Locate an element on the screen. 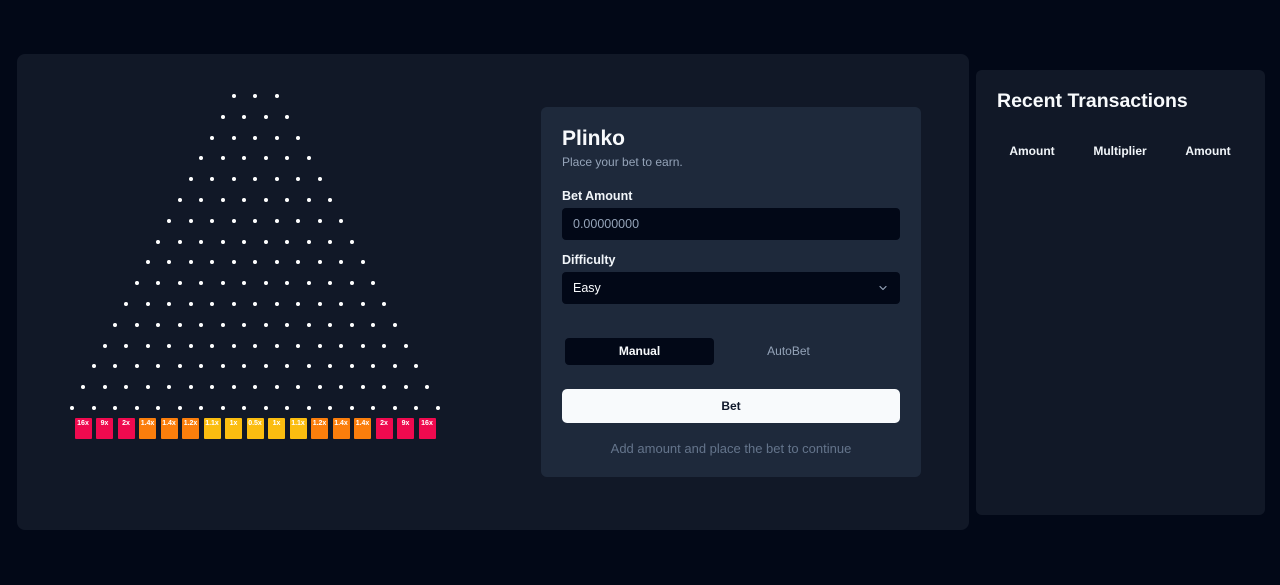 The height and width of the screenshot is (585, 1280). multiplier-bucket: 1.4x is located at coordinates (362, 428).